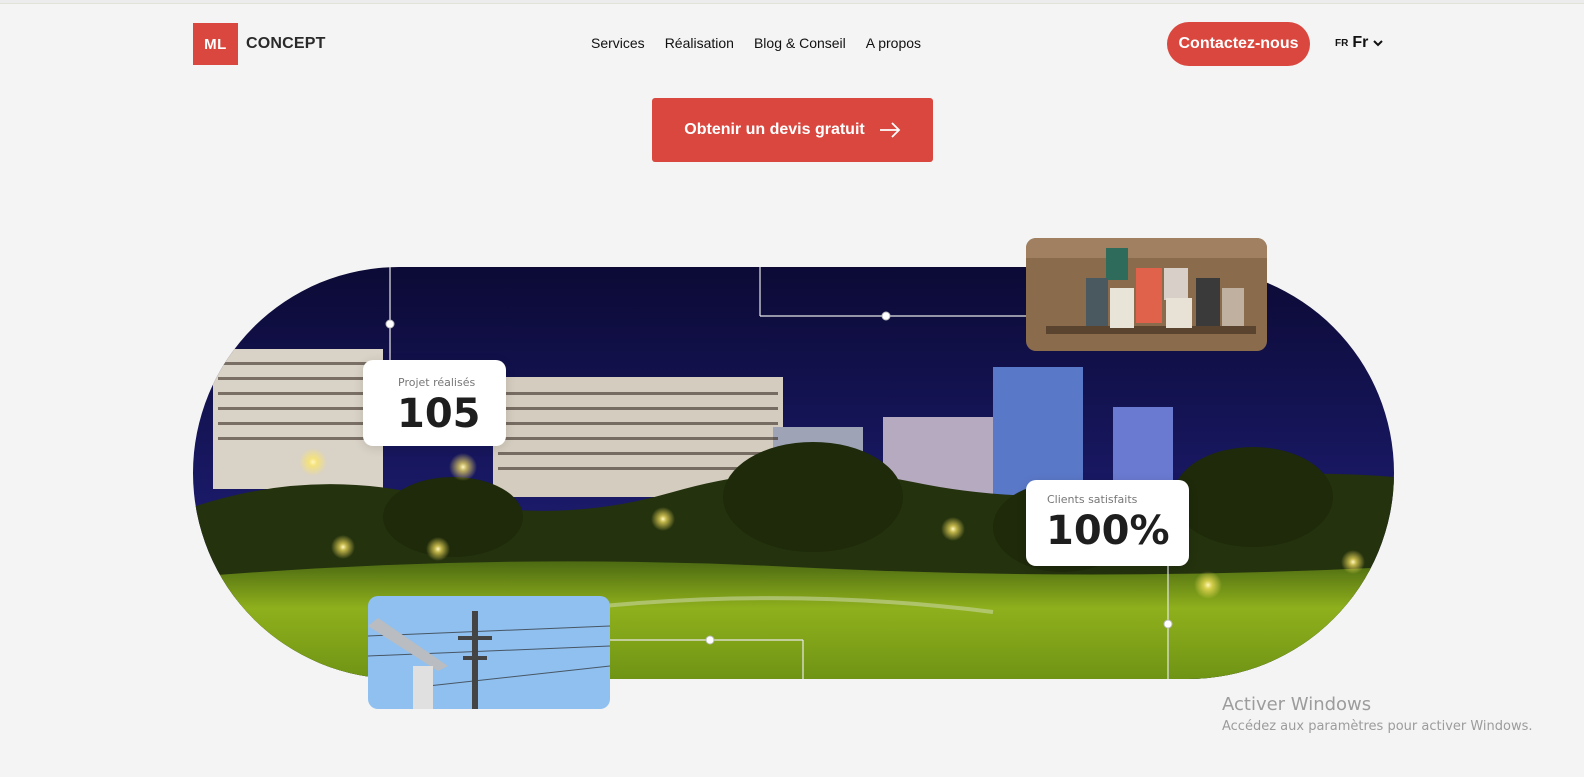 The width and height of the screenshot is (1584, 777). I want to click on arrow-right-icon, so click(890, 130).